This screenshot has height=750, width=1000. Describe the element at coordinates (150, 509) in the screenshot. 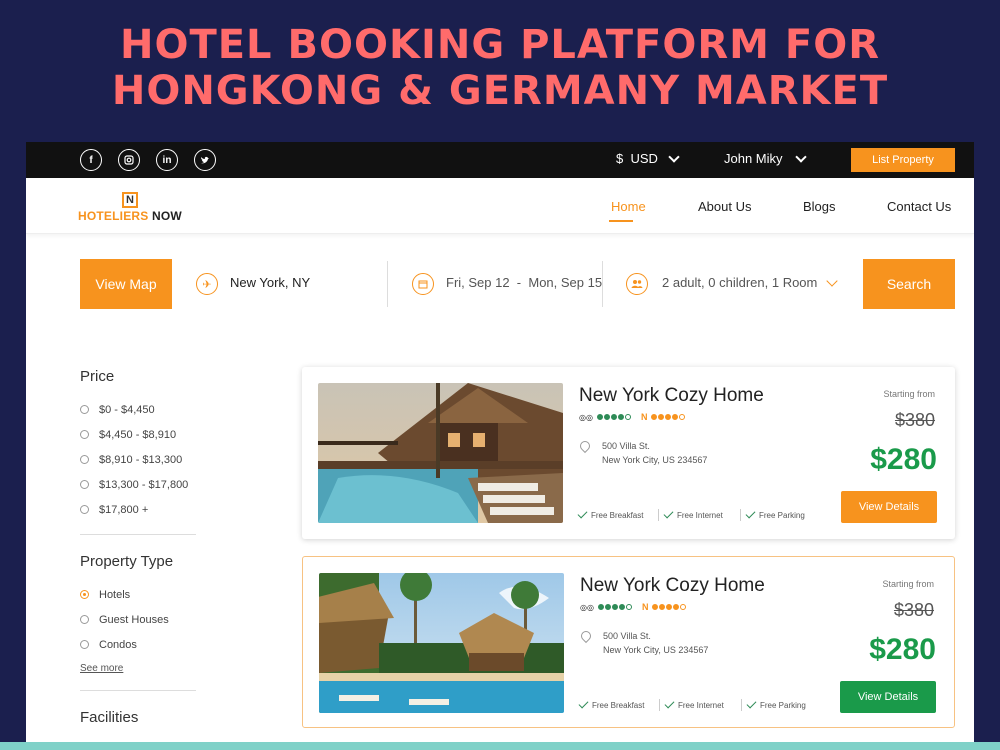

I see `price-option: $17,800 +` at that location.